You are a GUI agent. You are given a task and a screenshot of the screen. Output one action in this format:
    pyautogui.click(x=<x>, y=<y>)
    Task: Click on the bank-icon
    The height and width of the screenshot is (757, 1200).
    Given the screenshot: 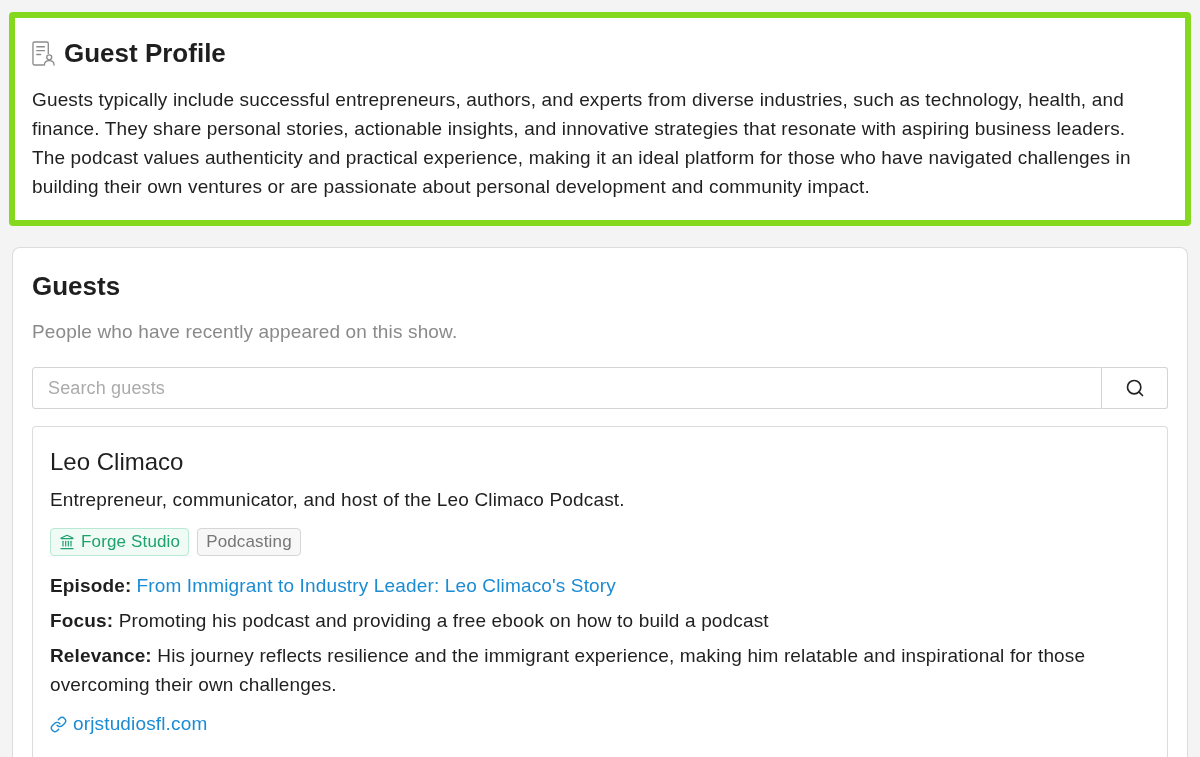 What is the action you would take?
    pyautogui.click(x=67, y=542)
    